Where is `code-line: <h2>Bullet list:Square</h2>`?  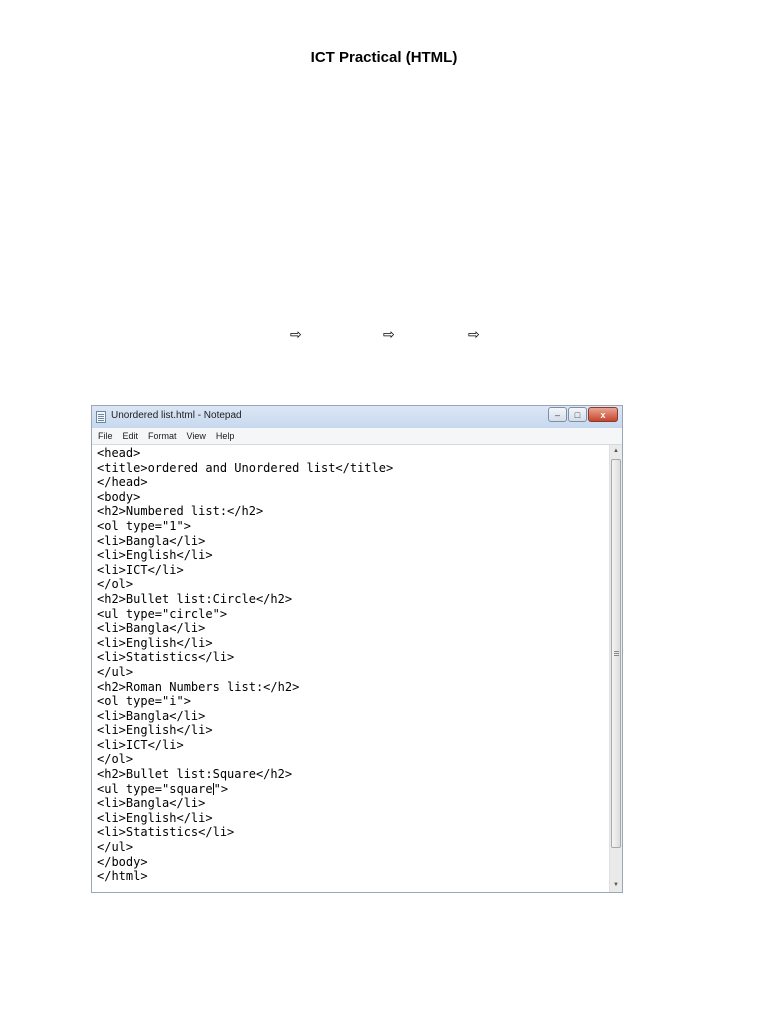 code-line: <h2>Bullet list:Square</h2> is located at coordinates (195, 774).